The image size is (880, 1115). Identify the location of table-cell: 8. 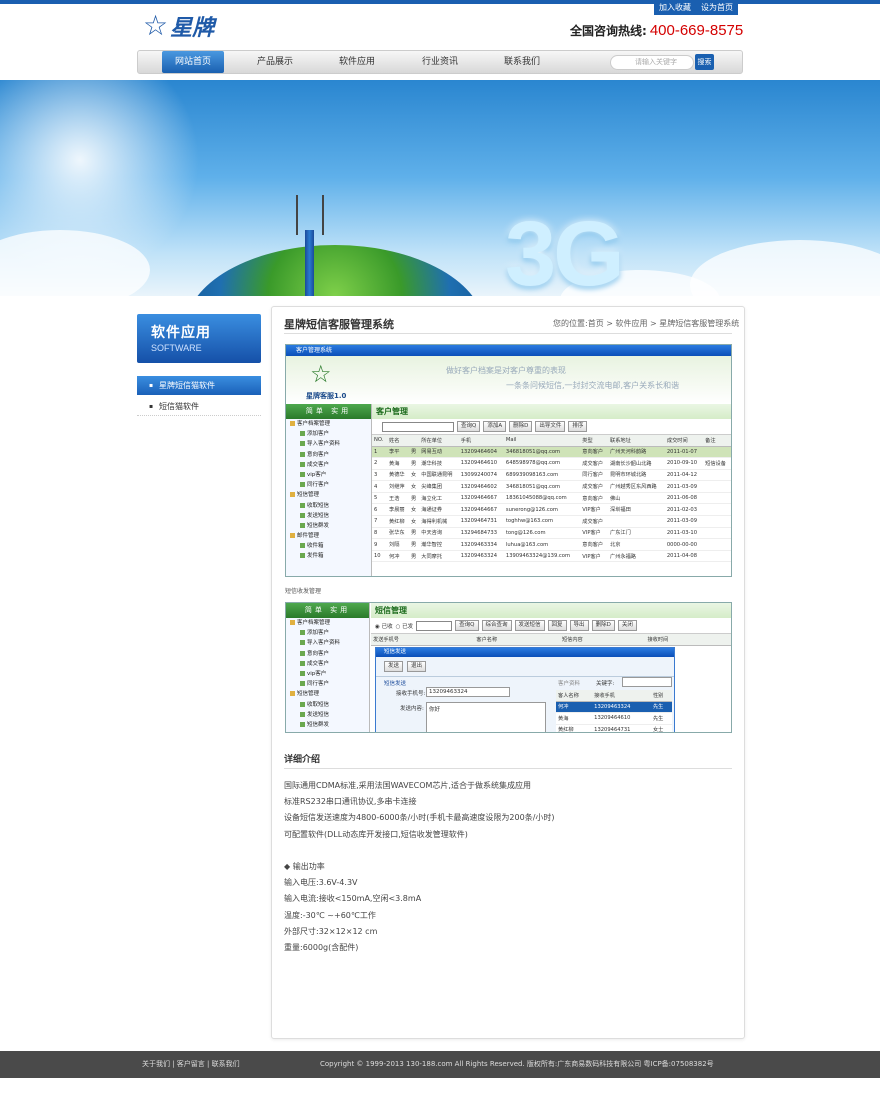
(380, 533).